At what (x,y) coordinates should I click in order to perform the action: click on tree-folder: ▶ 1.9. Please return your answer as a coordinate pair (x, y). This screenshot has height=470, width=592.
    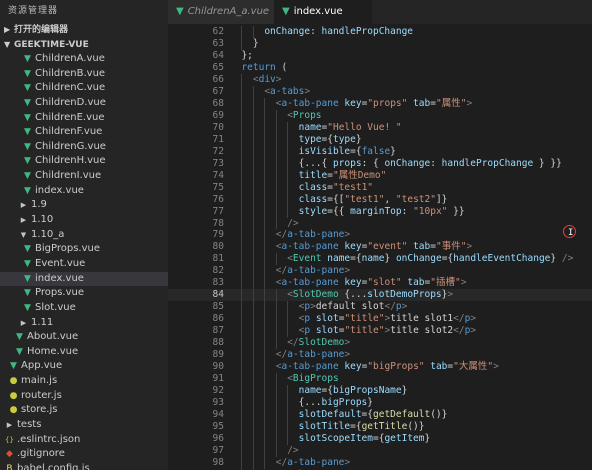
    Looking at the image, I should click on (84, 205).